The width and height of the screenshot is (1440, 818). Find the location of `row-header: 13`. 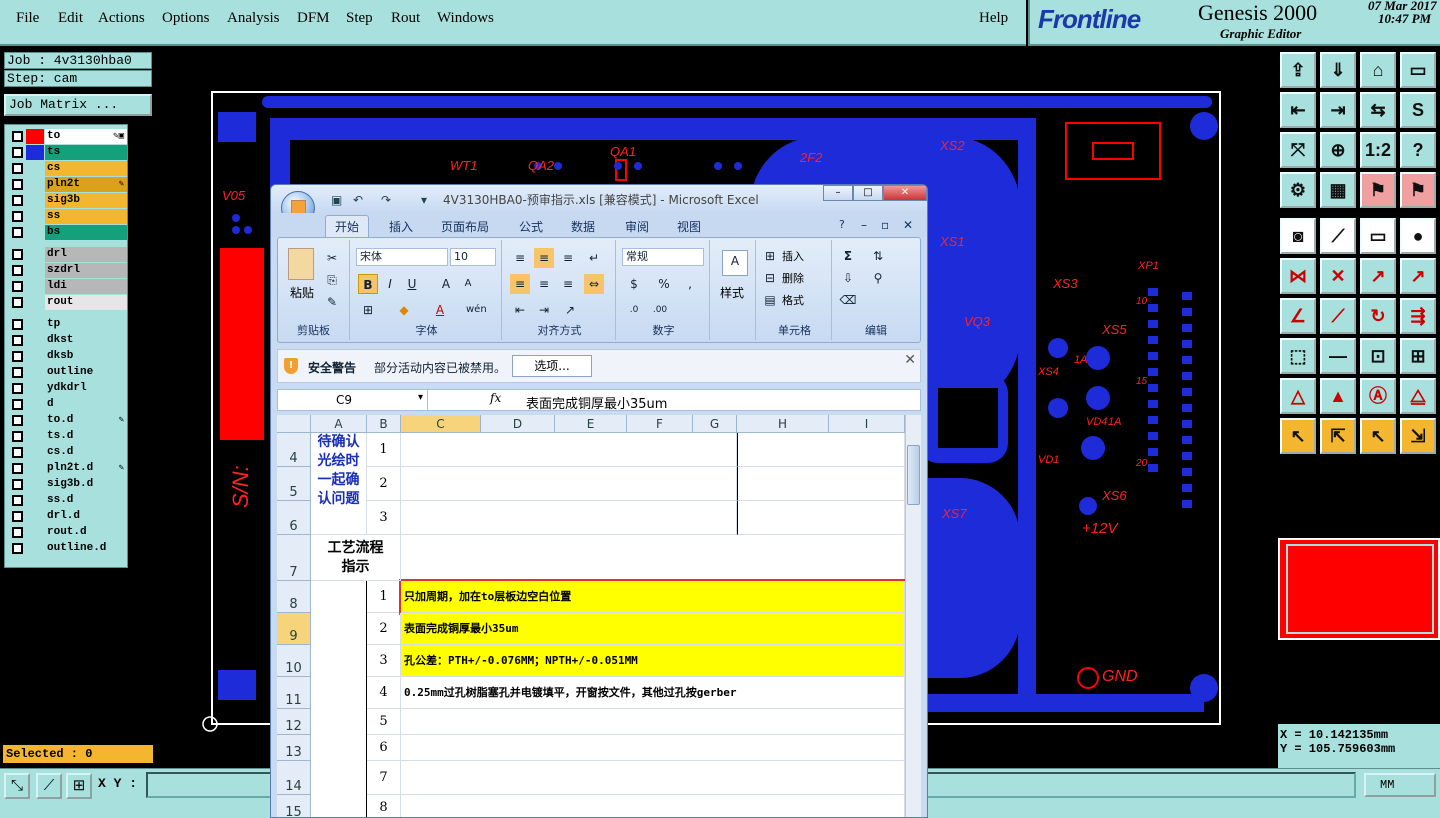

row-header: 13 is located at coordinates (294, 748).